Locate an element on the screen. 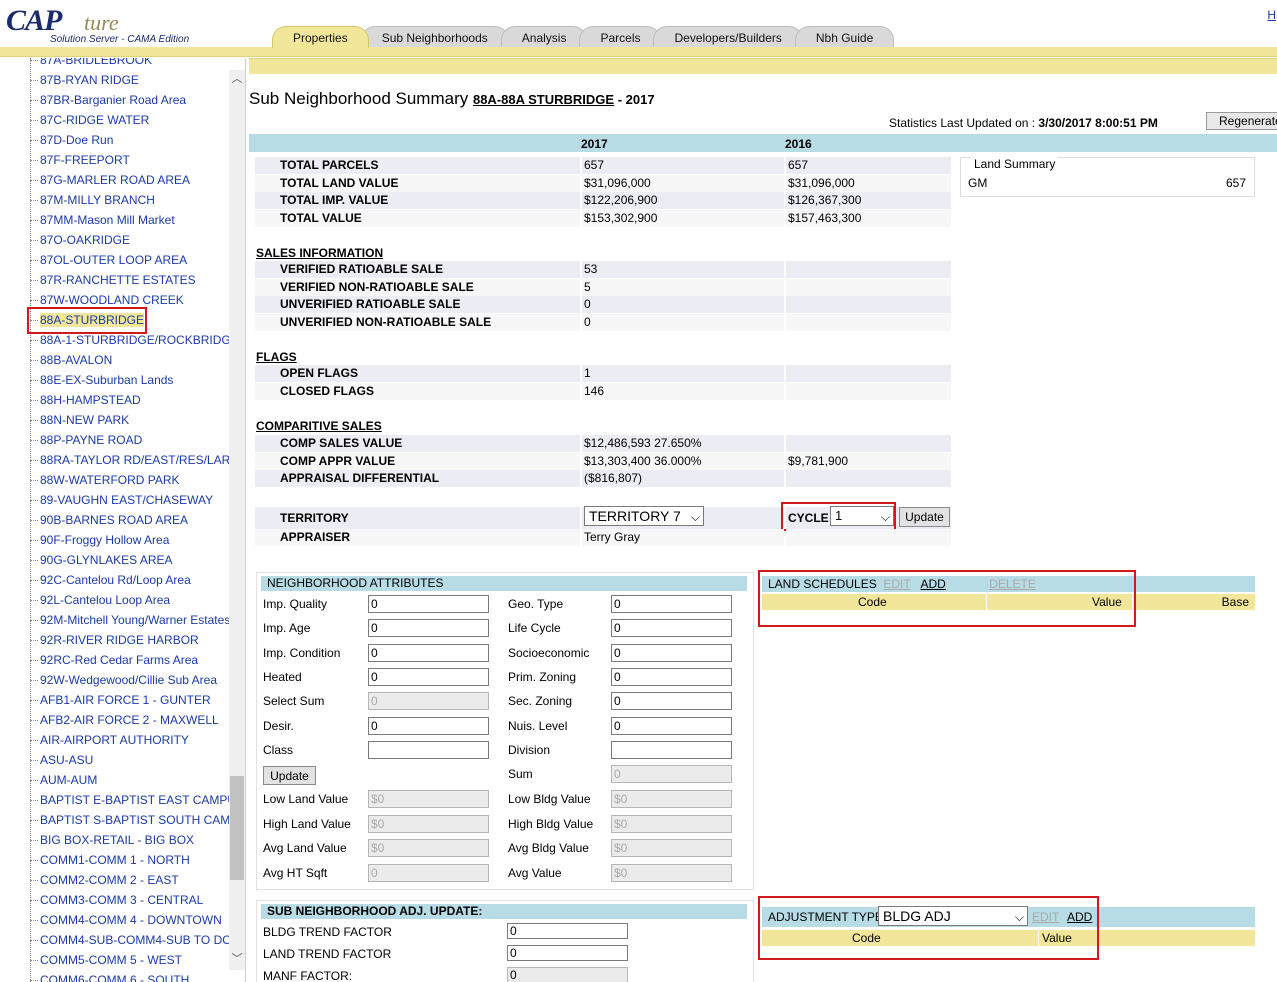 Image resolution: width=1277 pixels, height=982 pixels. sidebar-item: 87O-OAKRIDGE is located at coordinates (130, 240).